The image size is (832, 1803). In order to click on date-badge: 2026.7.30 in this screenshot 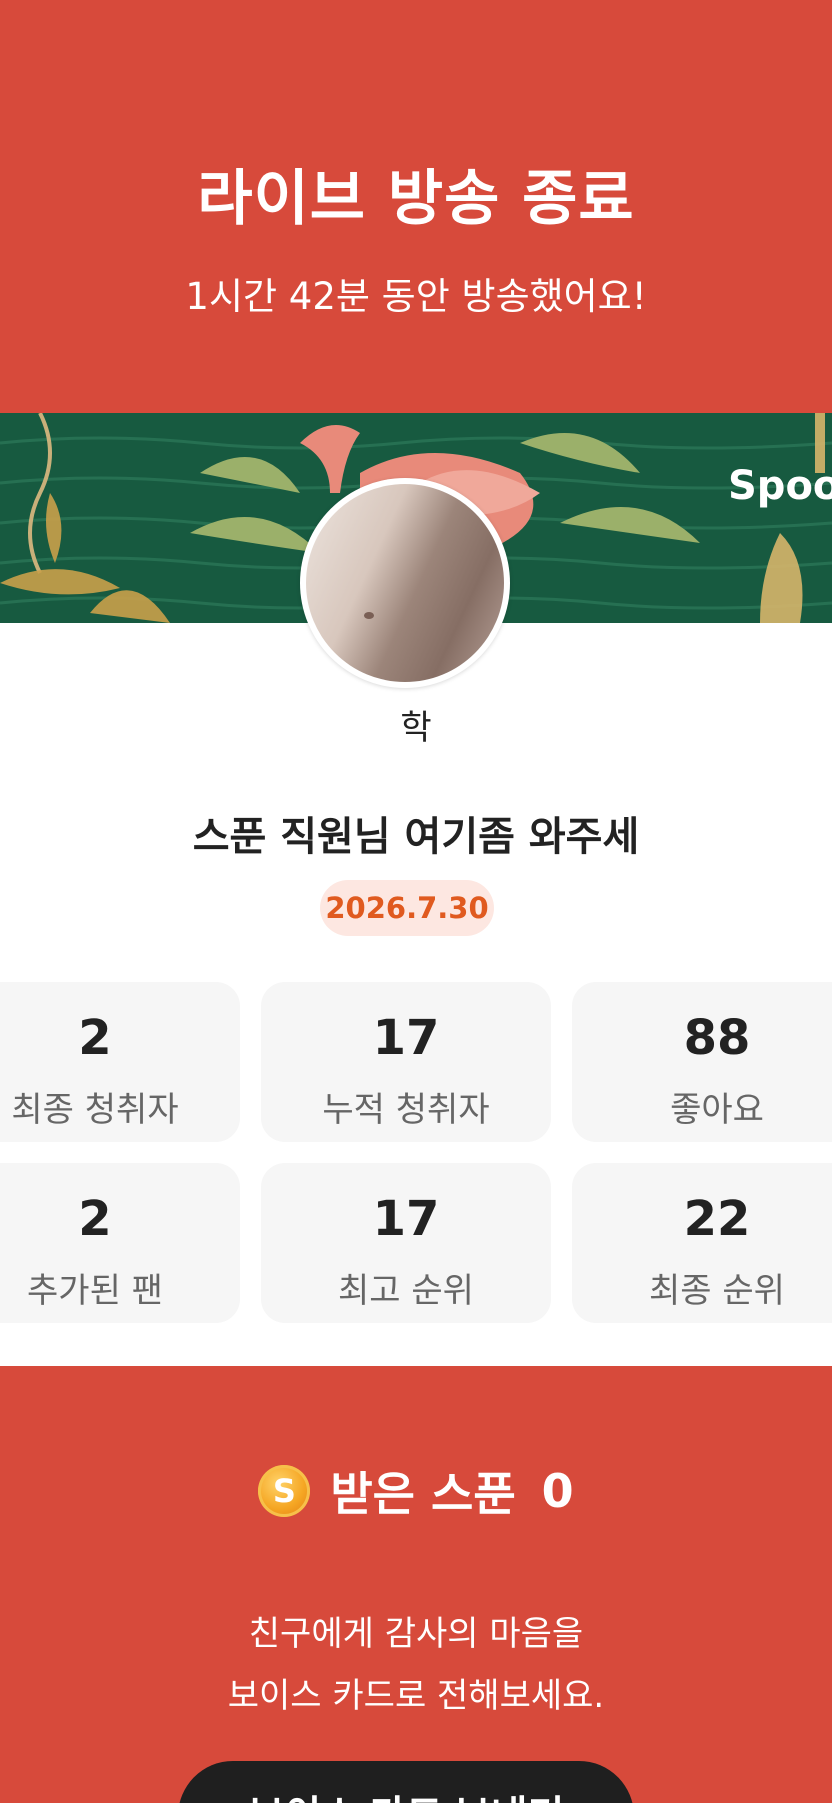, I will do `click(407, 908)`.